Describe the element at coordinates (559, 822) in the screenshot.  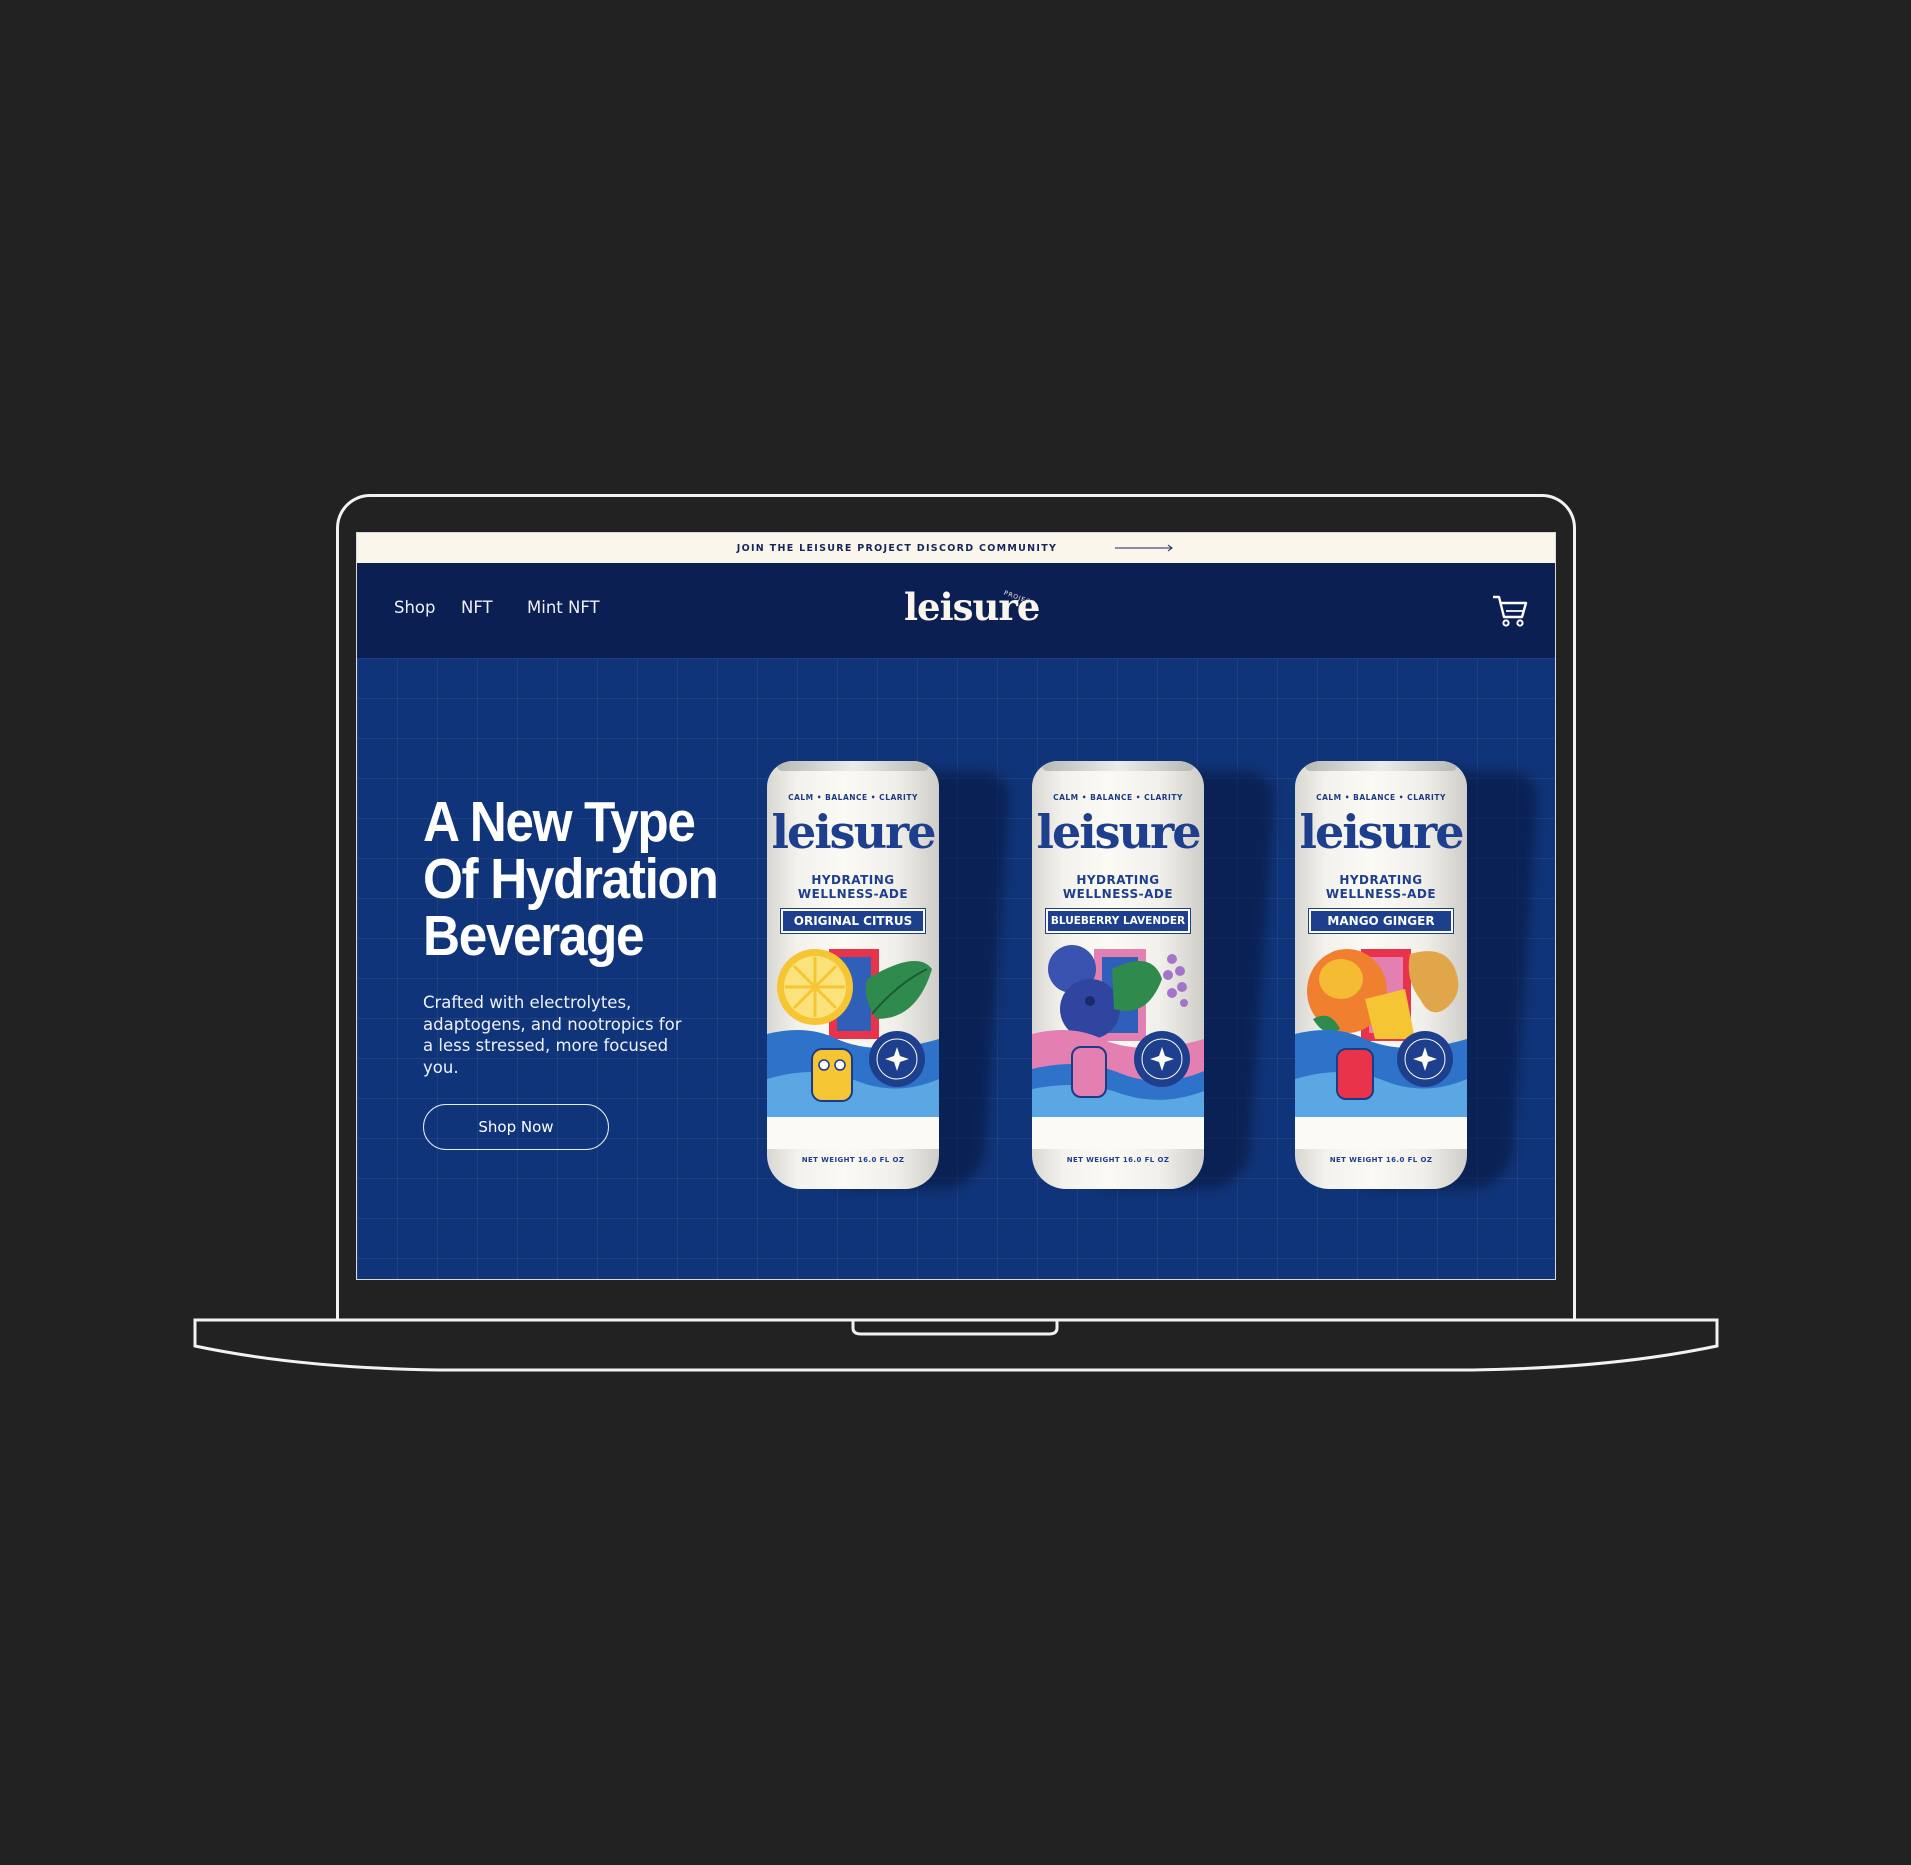
I see `hero-title-line: A New Type` at that location.